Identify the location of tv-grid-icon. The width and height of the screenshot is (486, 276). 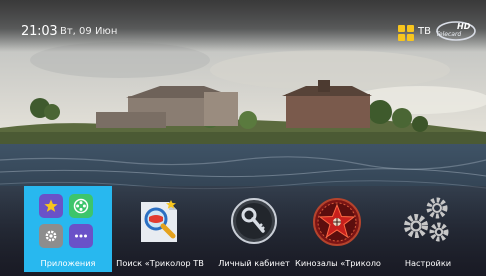
(406, 33).